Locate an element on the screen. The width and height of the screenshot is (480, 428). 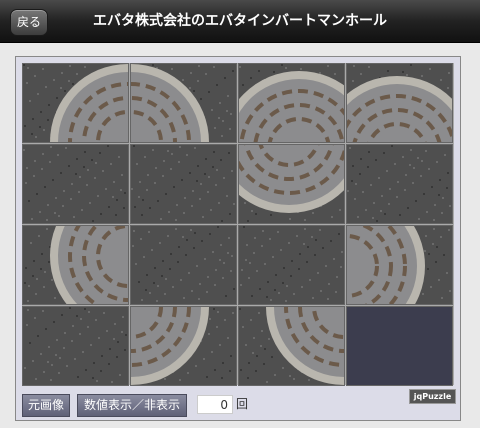
move-counter: 0 is located at coordinates (215, 404).